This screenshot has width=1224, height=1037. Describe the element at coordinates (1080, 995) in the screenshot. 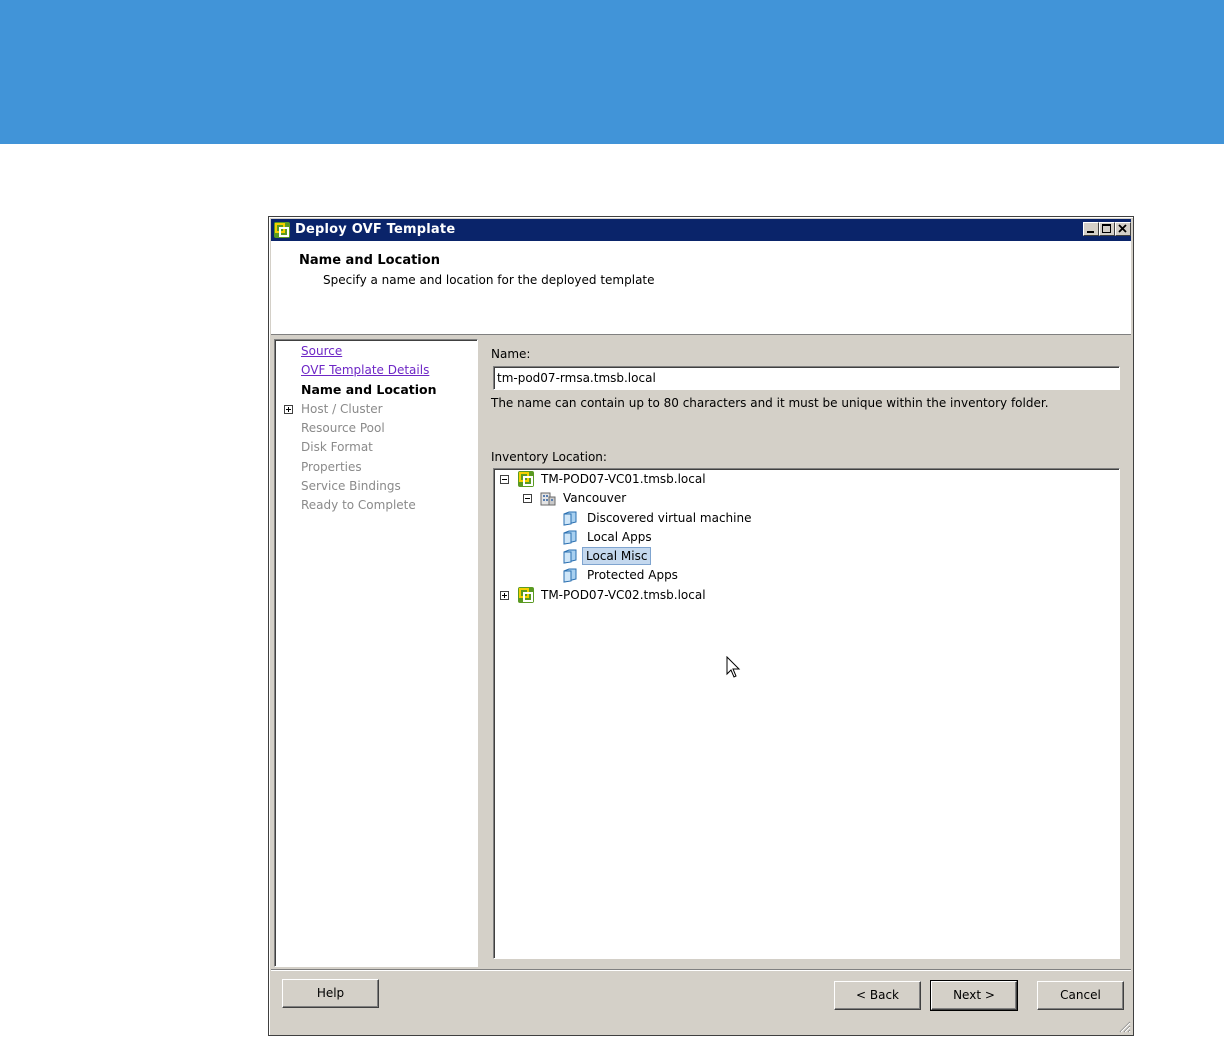

I see `cancel-button: Cancel` at that location.